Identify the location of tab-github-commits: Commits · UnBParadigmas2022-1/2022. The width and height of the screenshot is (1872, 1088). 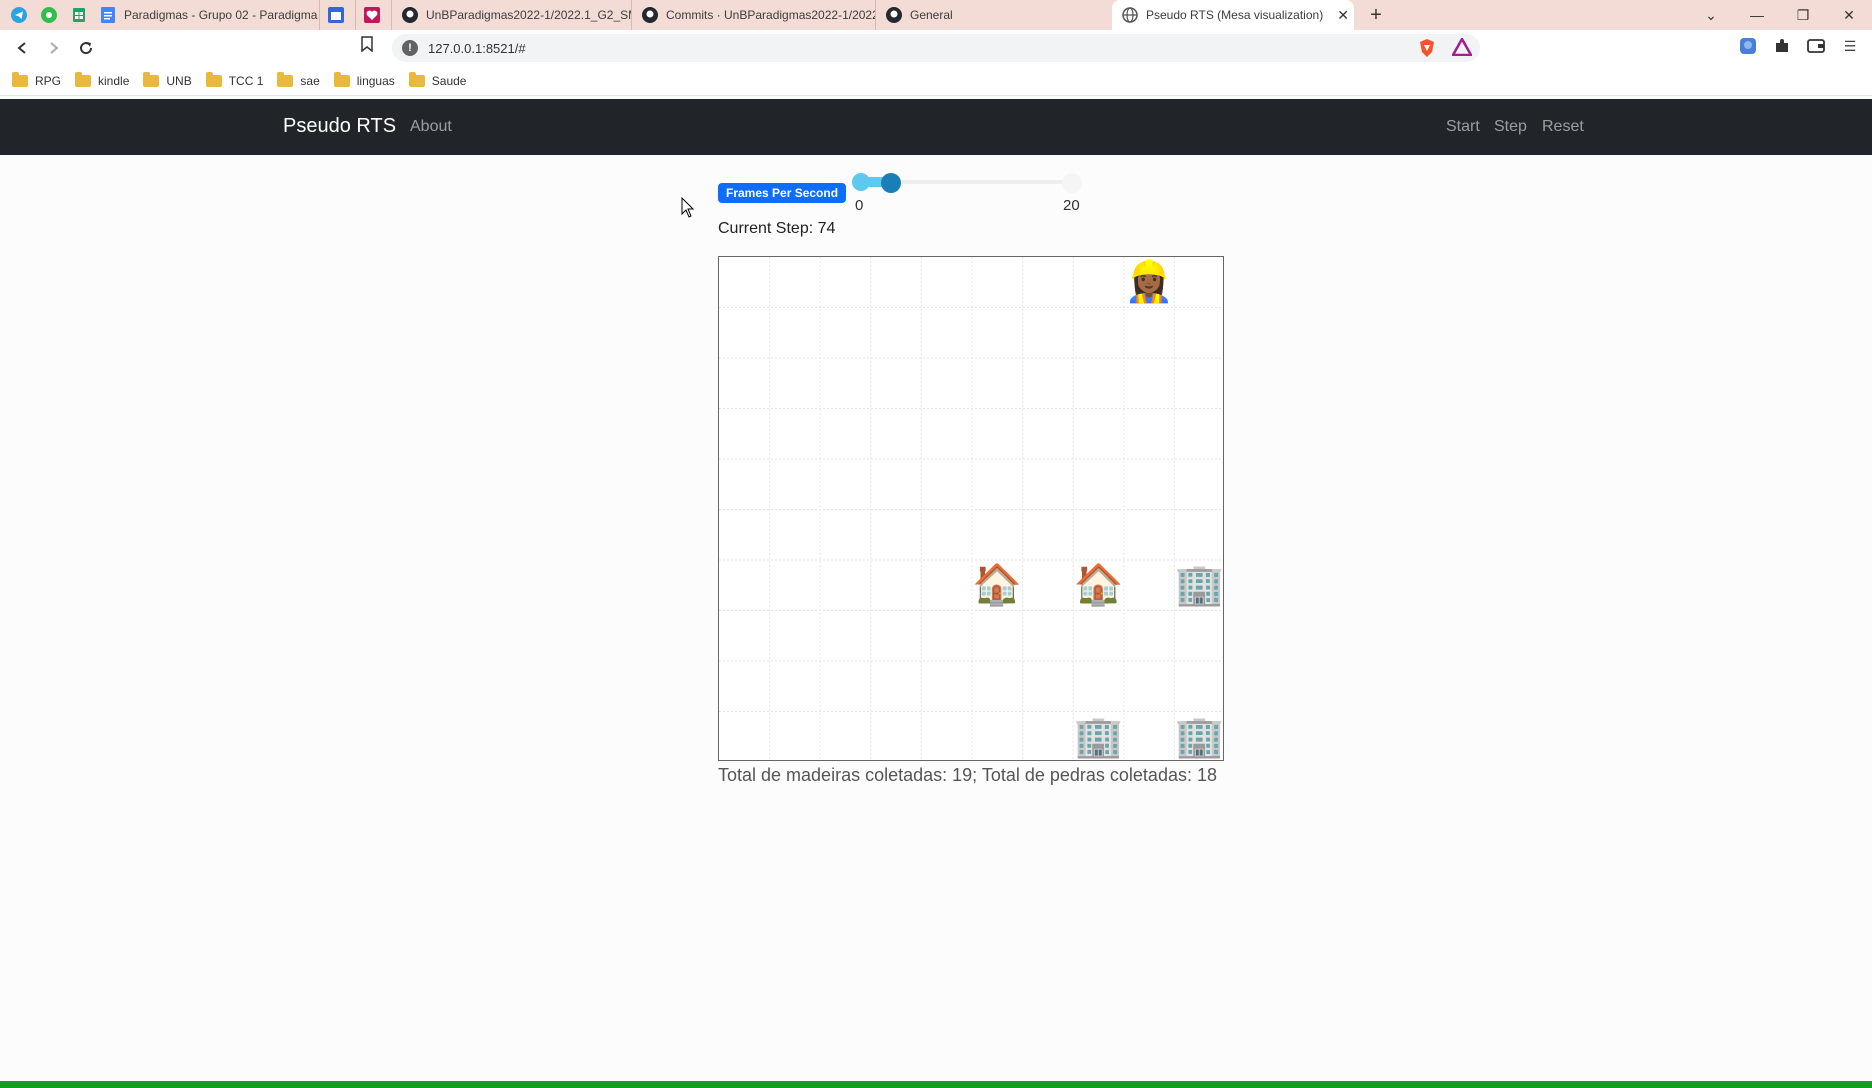
(754, 15).